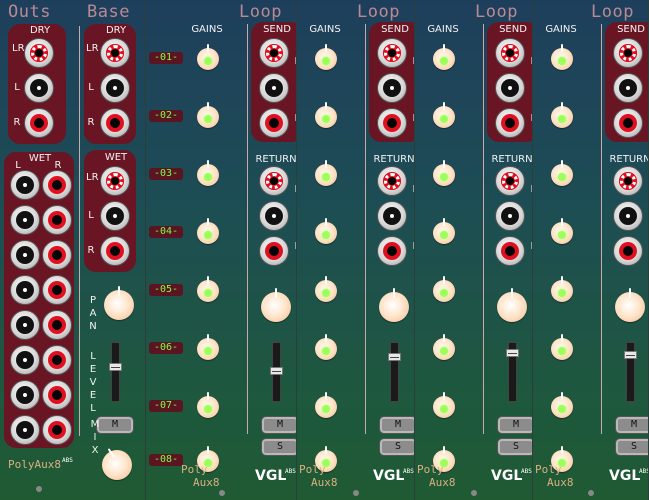  What do you see at coordinates (115, 372) in the screenshot?
I see `base-level-fader` at bounding box center [115, 372].